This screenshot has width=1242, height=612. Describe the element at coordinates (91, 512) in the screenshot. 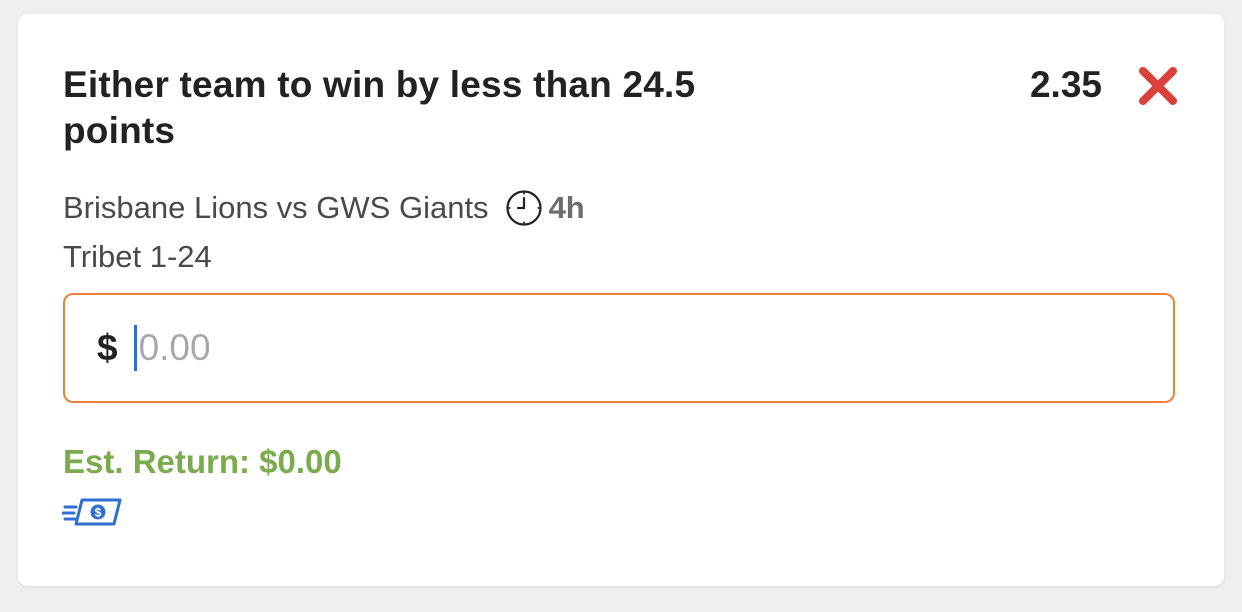

I see `cash-rewards-icon: $` at that location.